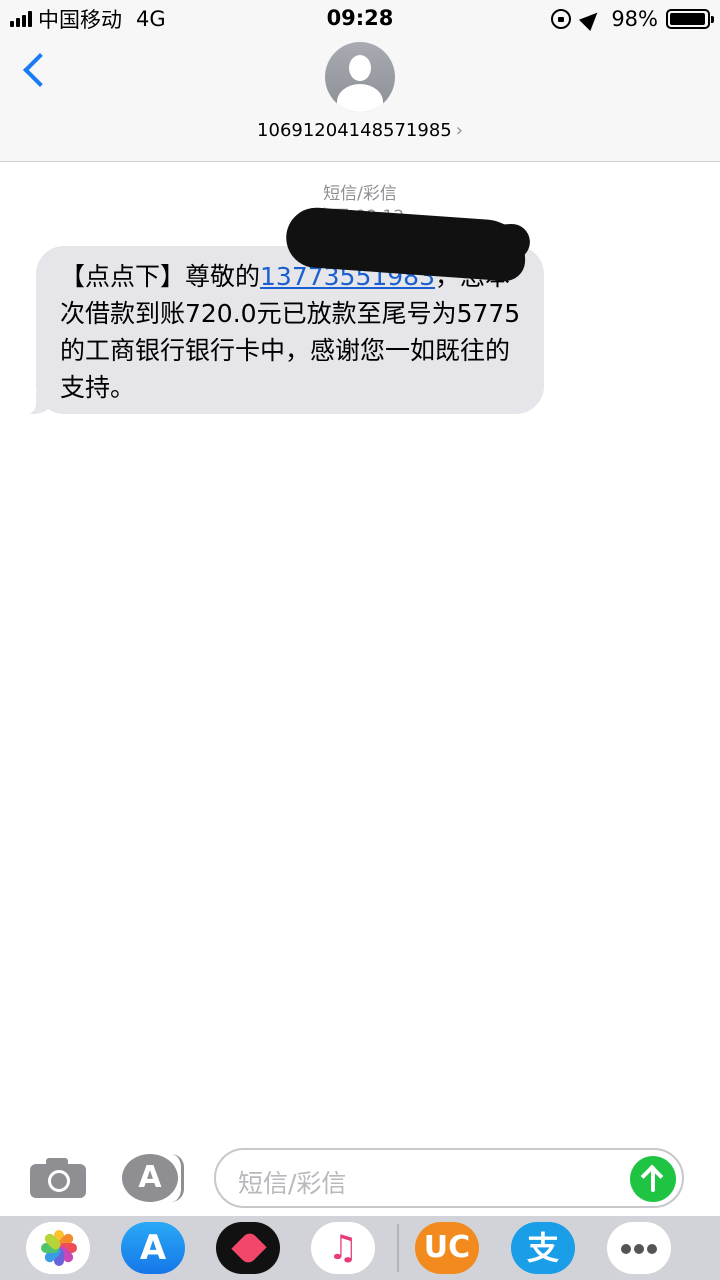 This screenshot has height=1280, width=720. I want to click on imessage-app-dock: A ♫ UC 支, so click(360, 1248).